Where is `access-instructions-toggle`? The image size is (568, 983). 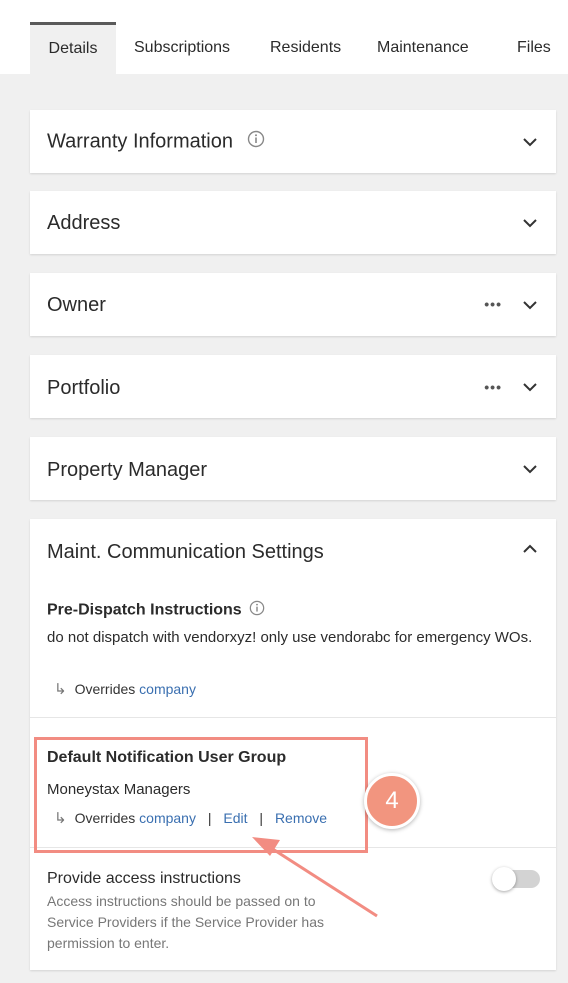
access-instructions-toggle is located at coordinates (516, 879).